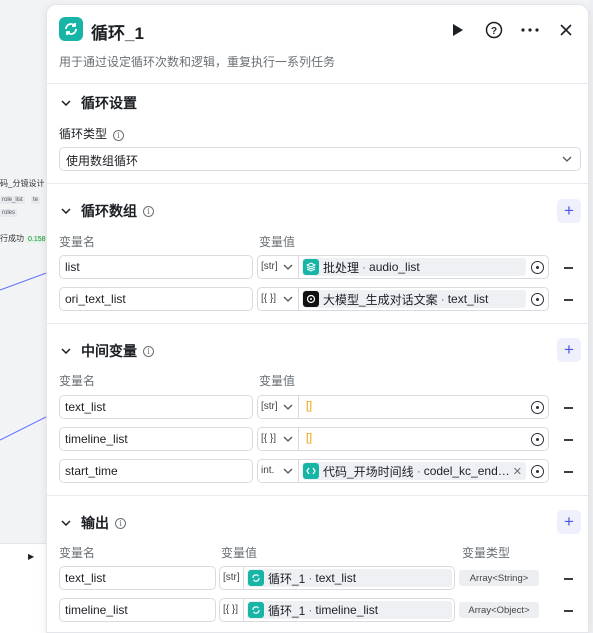 The width and height of the screenshot is (593, 633). I want to click on reference-chip: 循环_1 · text_list, so click(349, 578).